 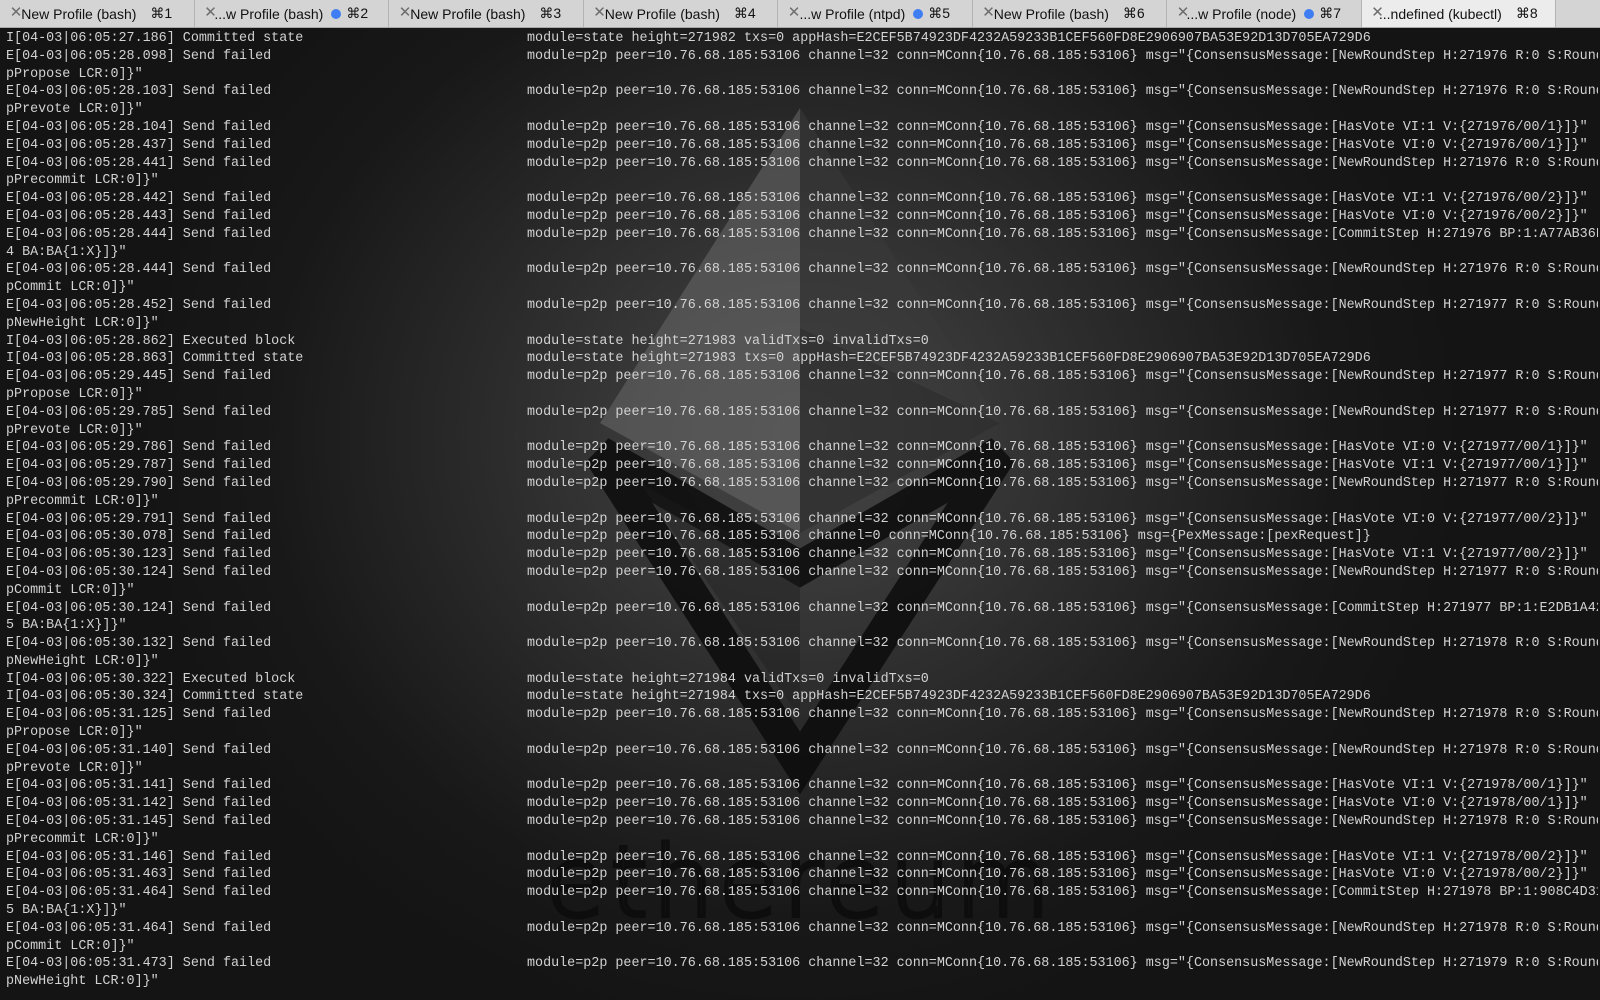 I want to click on log-line-prefix: E[04-03|06:05:28.437] Send failed, so click(x=139, y=145).